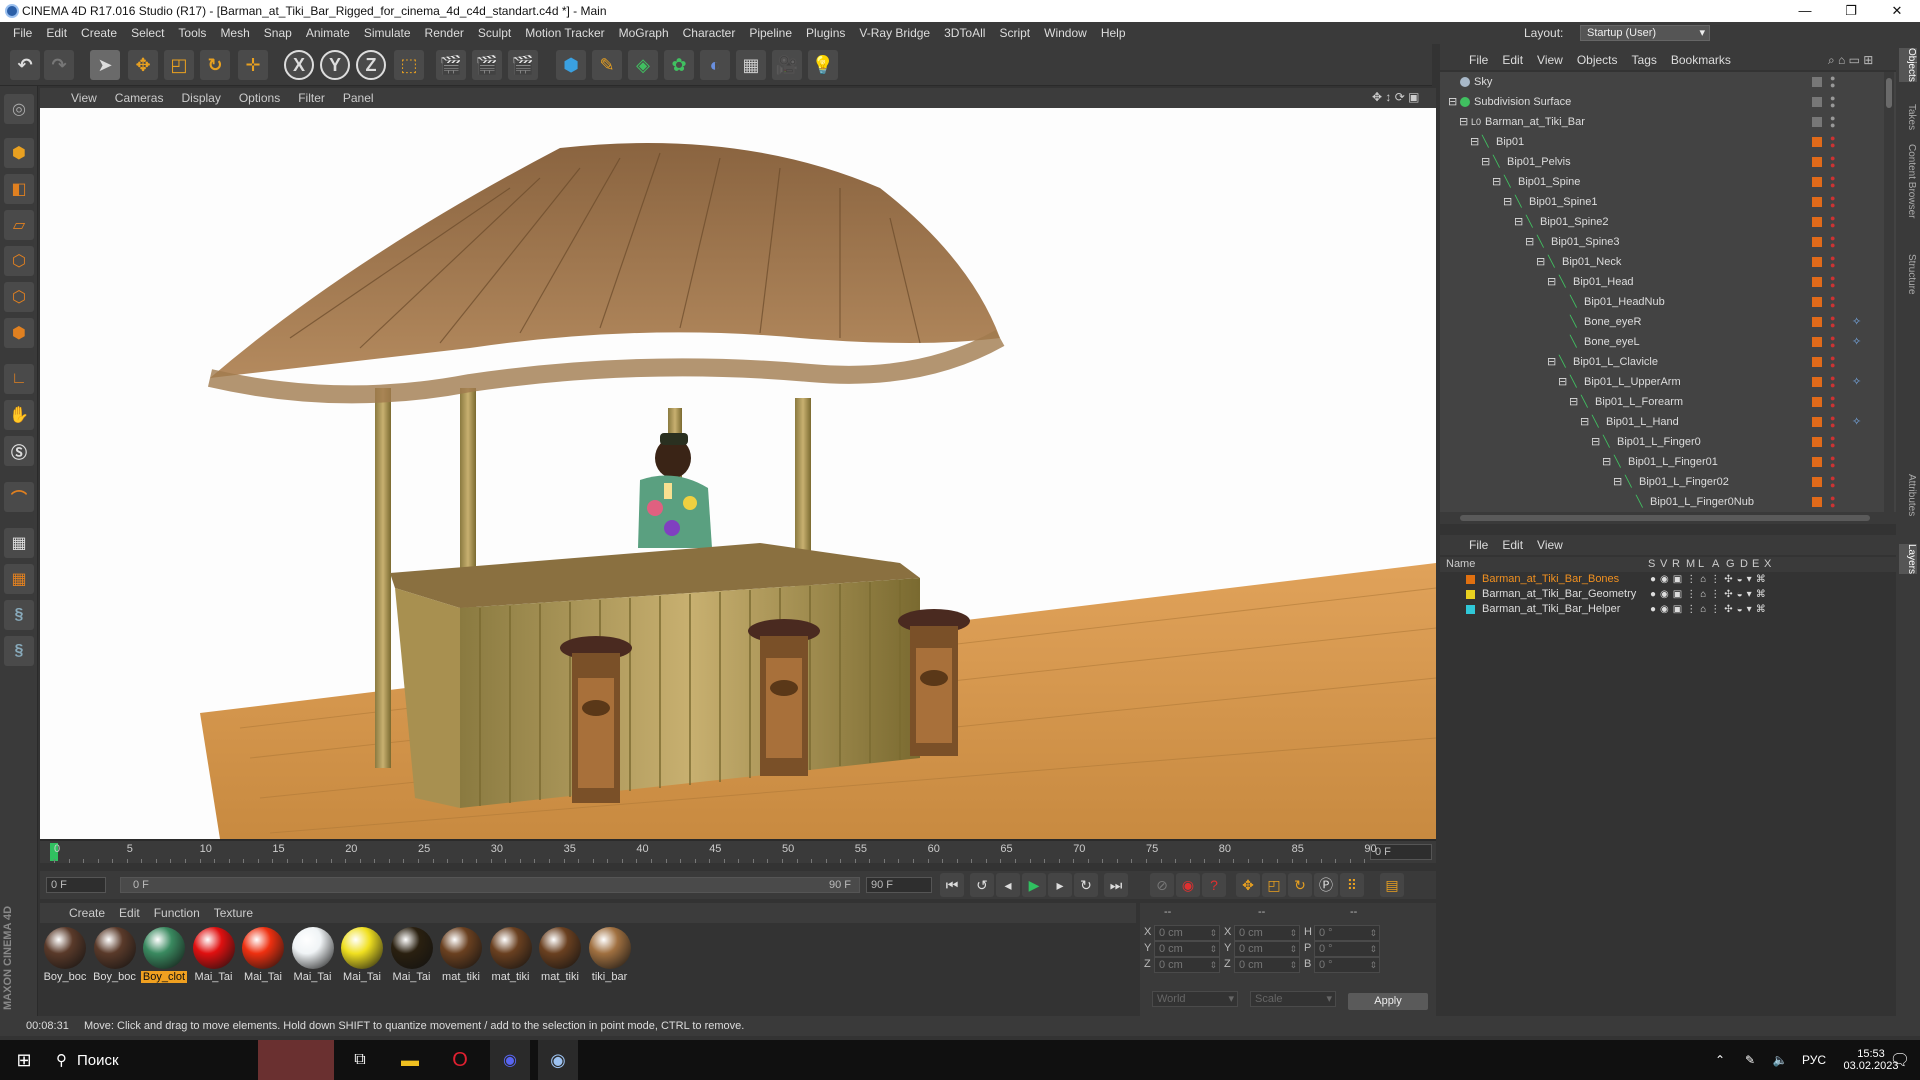 The image size is (1920, 1080). What do you see at coordinates (1293, 965) in the screenshot?
I see `stepper-icon: ⇕` at bounding box center [1293, 965].